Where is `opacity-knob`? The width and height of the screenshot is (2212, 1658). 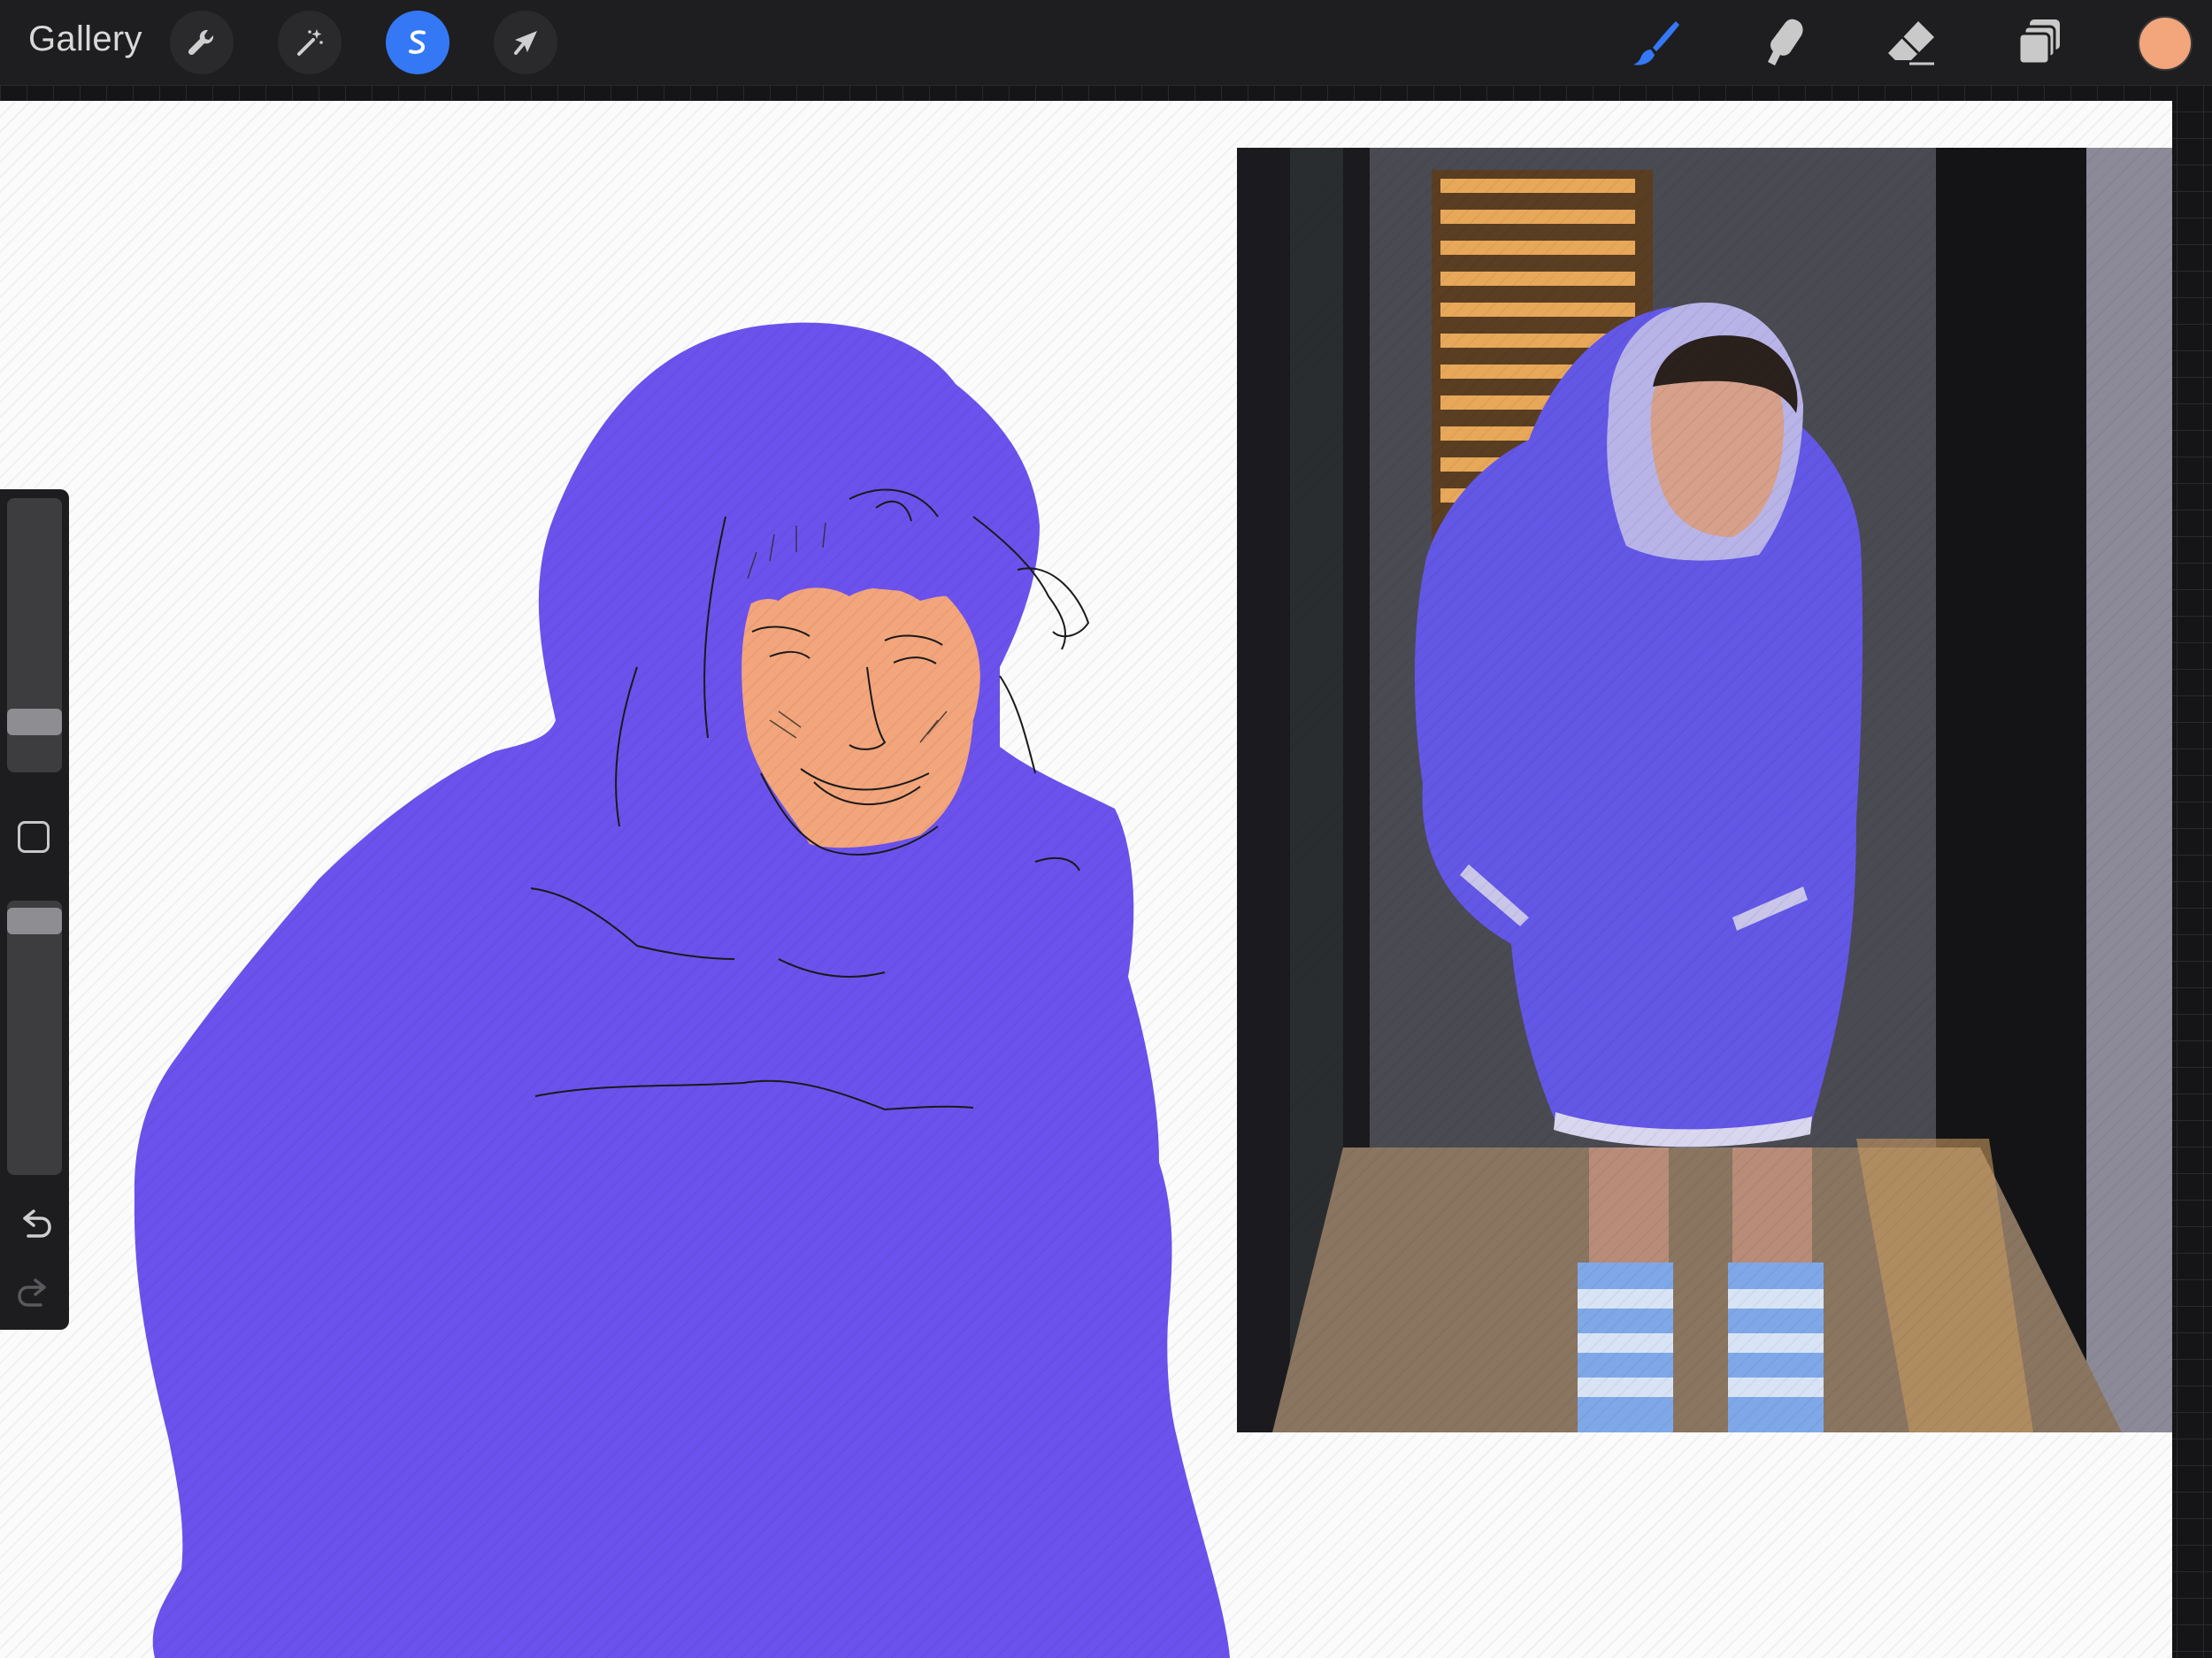 opacity-knob is located at coordinates (34, 921).